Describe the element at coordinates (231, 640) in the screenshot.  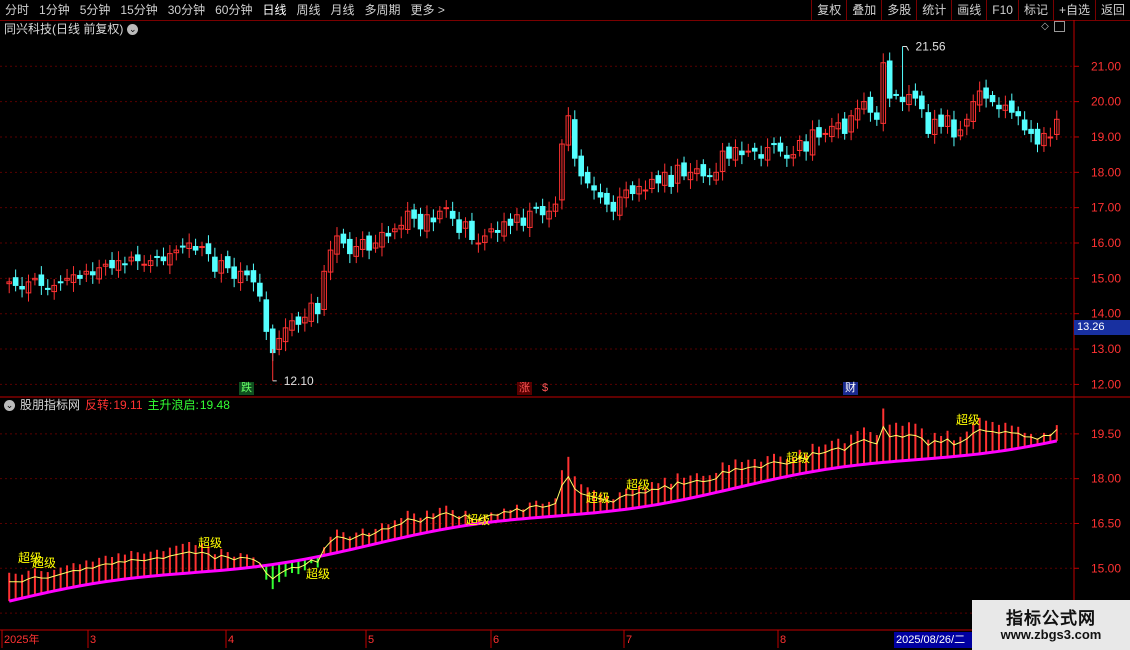
I see `time-axis-label: 4` at that location.